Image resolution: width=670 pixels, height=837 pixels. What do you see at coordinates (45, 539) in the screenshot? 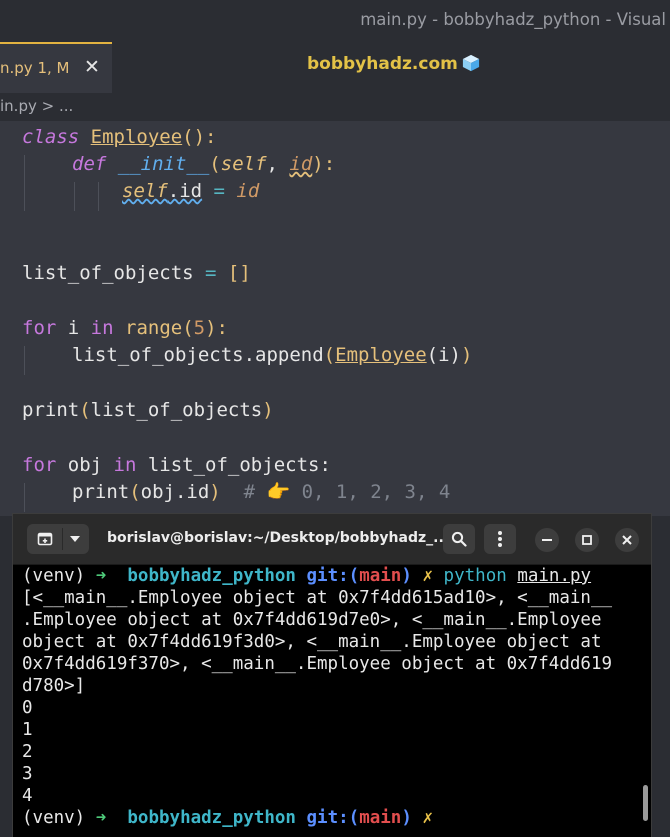
I see `new-tab-icon` at bounding box center [45, 539].